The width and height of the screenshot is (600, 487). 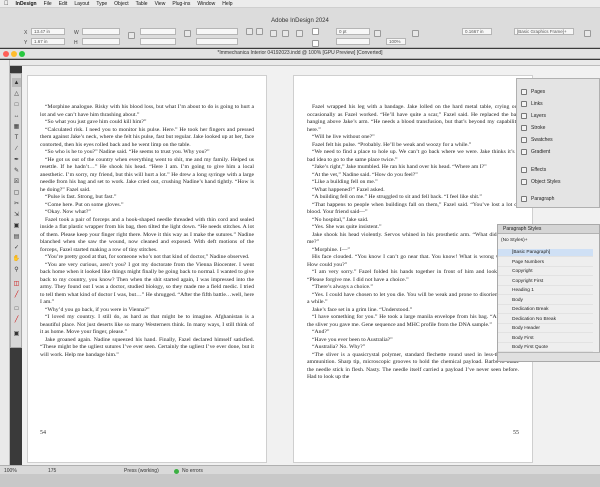 What do you see at coordinates (84, 204) in the screenshot?
I see `paragraph: “Come here. Put on some gloves.”` at bounding box center [84, 204].